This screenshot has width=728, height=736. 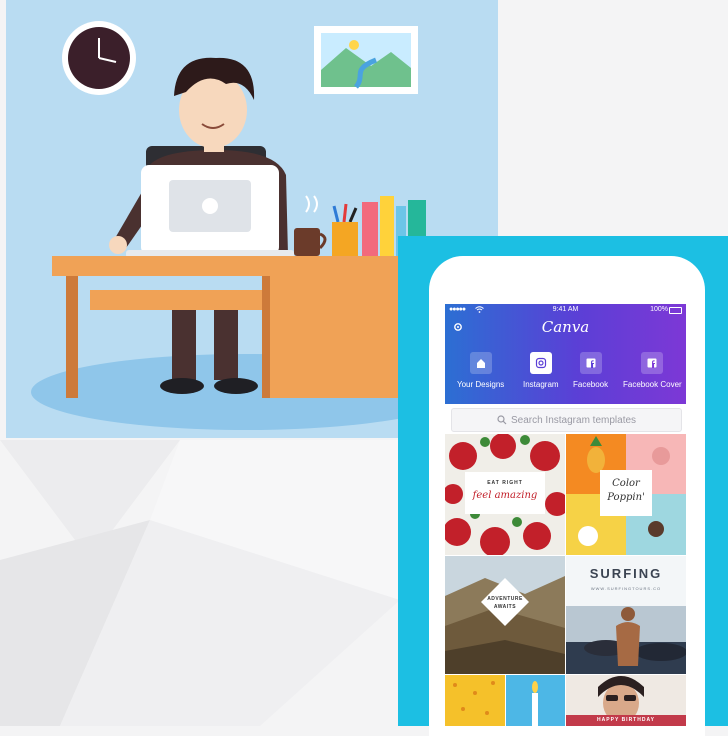 What do you see at coordinates (591, 384) in the screenshot?
I see `category-label: Facebook` at bounding box center [591, 384].